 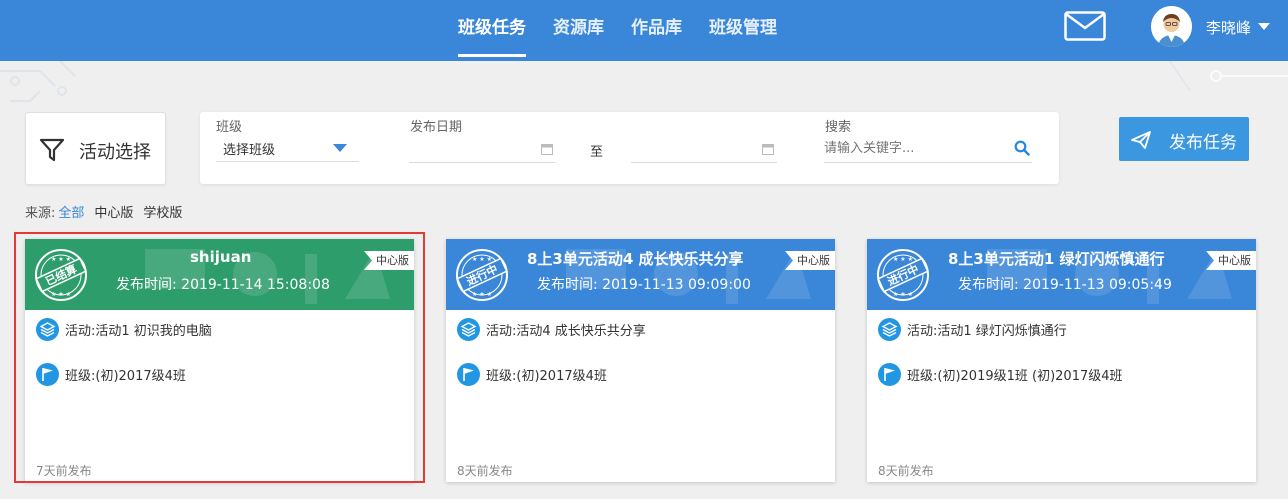 What do you see at coordinates (629, 148) in the screenshot?
I see `filter-panel: 班级 选择班级 发布日期 至 搜索` at bounding box center [629, 148].